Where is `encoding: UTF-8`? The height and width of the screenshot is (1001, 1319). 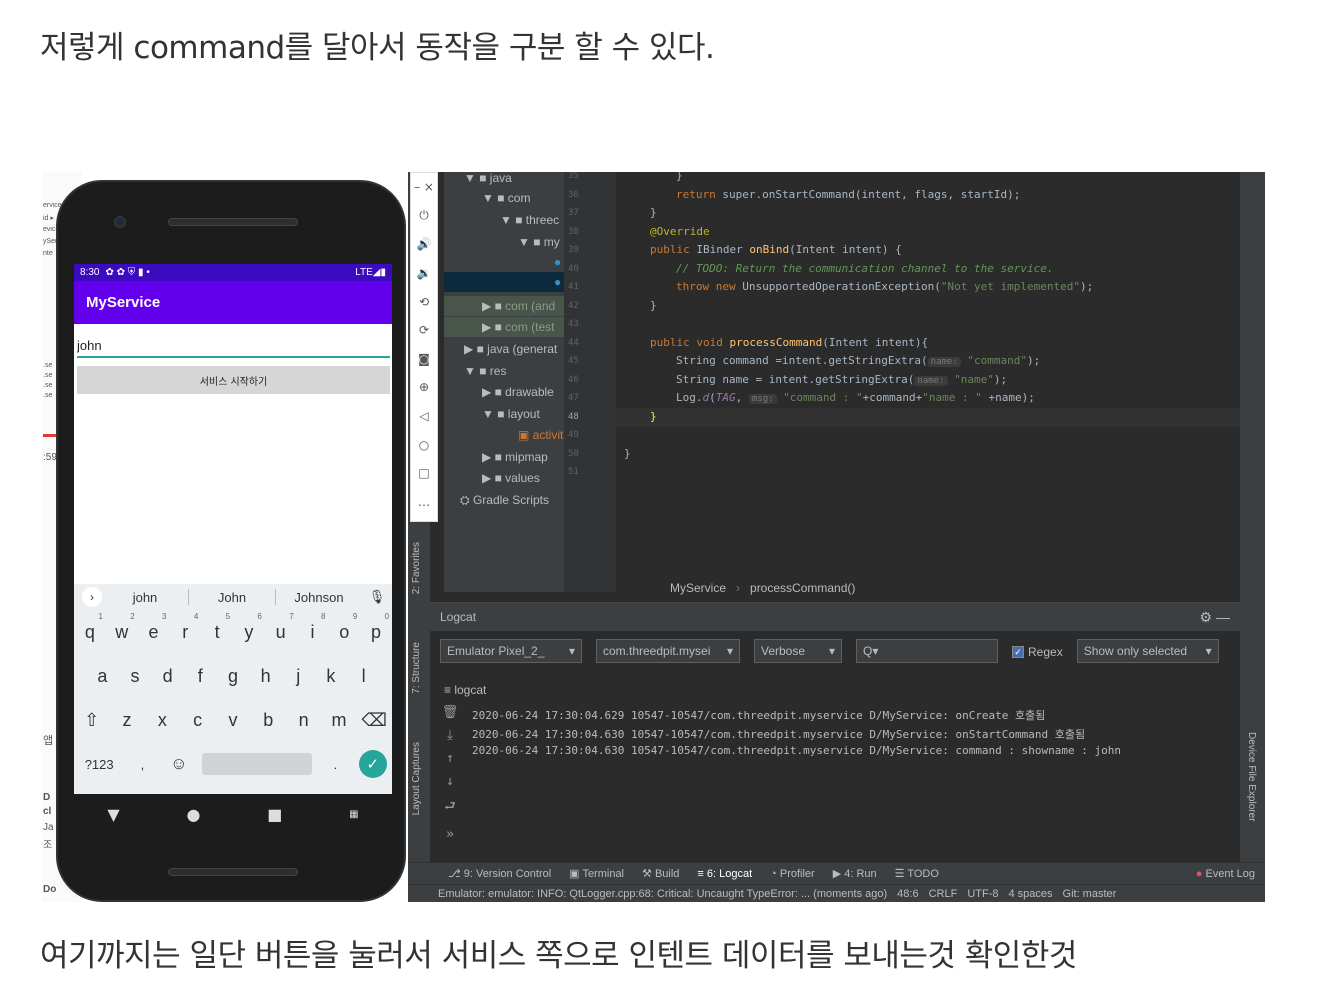 encoding: UTF-8 is located at coordinates (982, 894).